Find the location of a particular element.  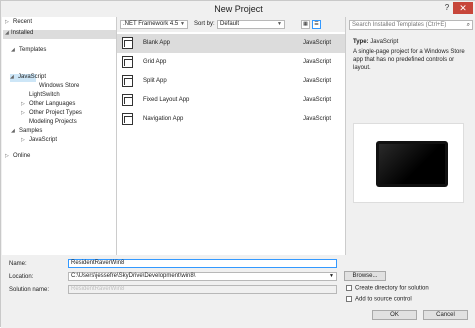

tree-item-samples-javascript: ▷ JavaScript is located at coordinates (39, 140).